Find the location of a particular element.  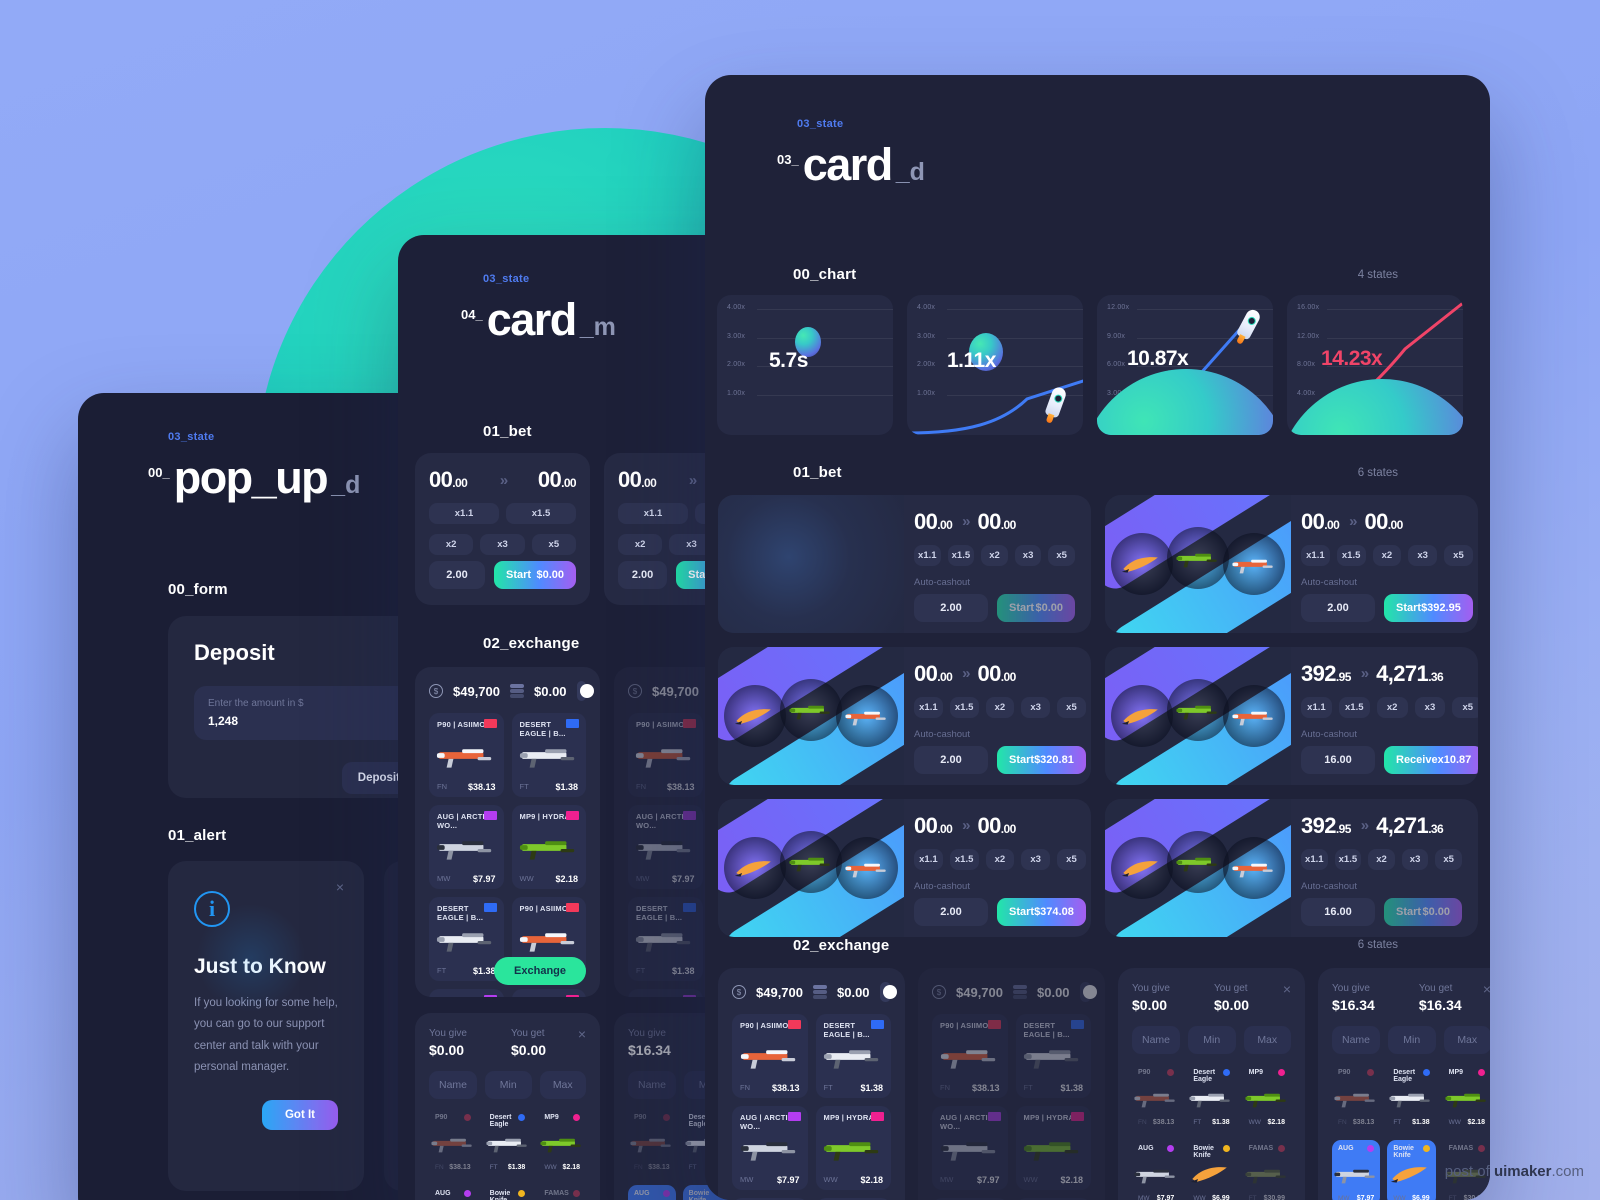

bet-action-button: Receive x10.87 is located at coordinates (1431, 759).